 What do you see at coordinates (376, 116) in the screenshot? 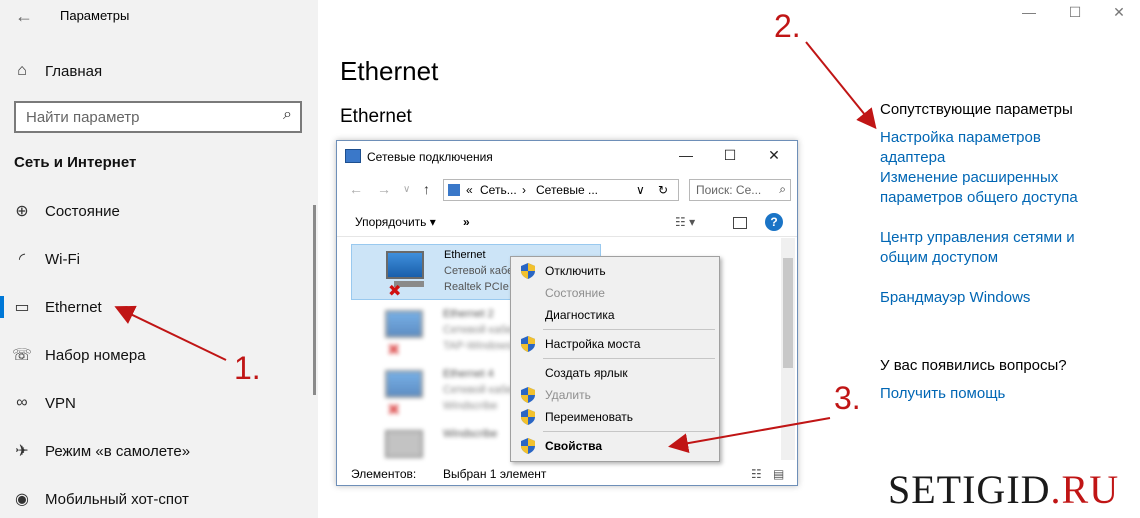
I see `section-subtitle: Ethernet` at bounding box center [376, 116].